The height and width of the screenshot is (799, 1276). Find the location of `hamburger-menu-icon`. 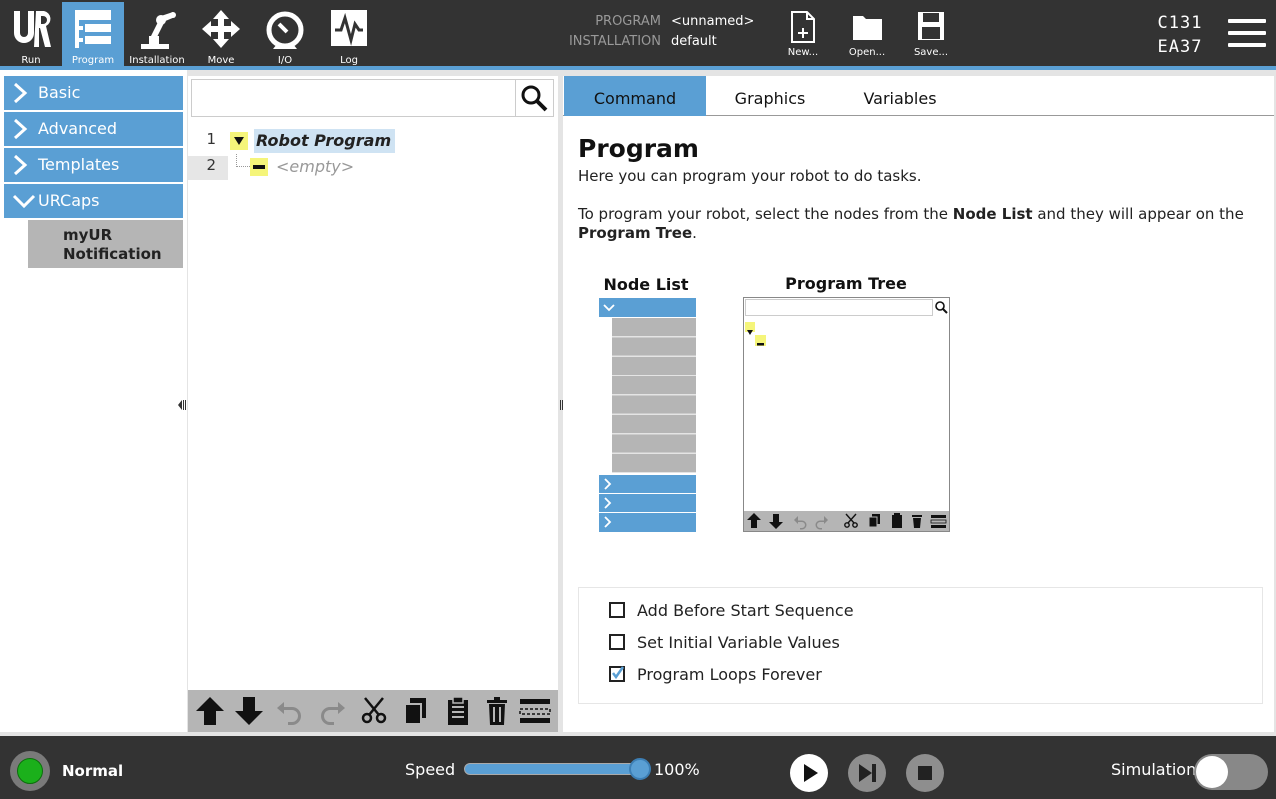

hamburger-menu-icon is located at coordinates (1247, 34).